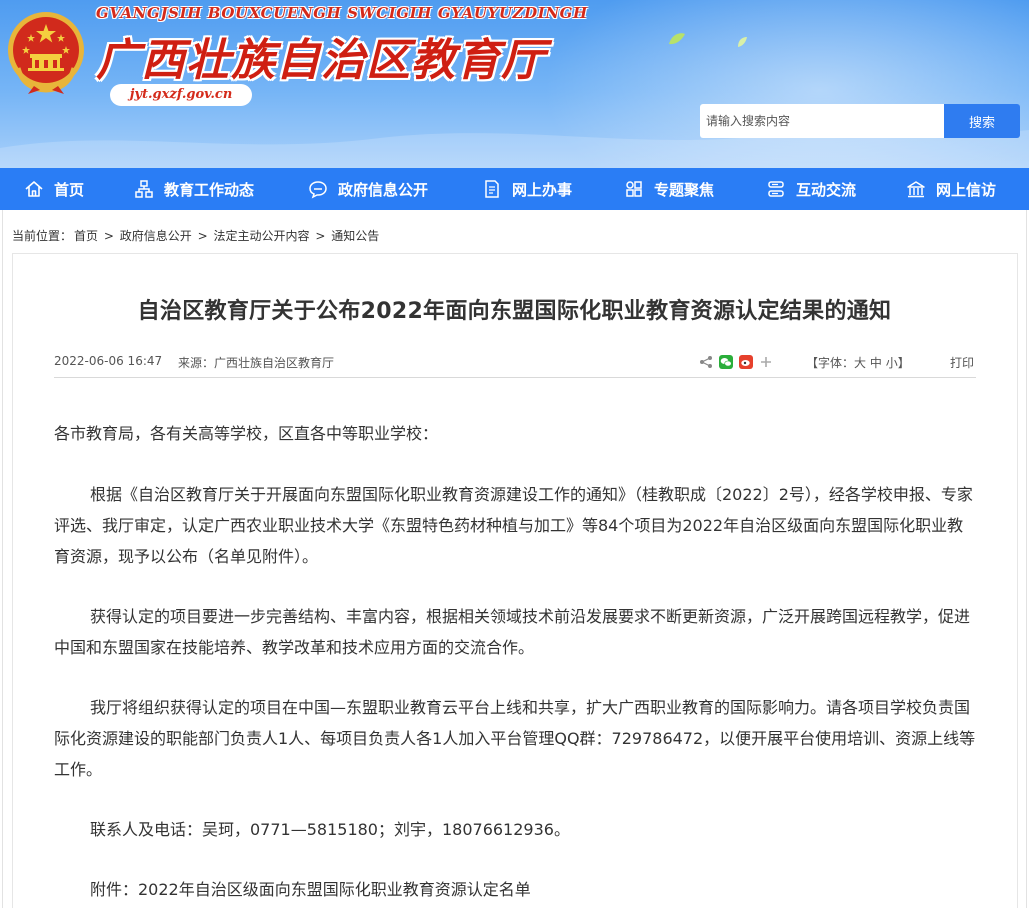  Describe the element at coordinates (86, 236) in the screenshot. I see `breadcrumb-item-home: 首页` at that location.